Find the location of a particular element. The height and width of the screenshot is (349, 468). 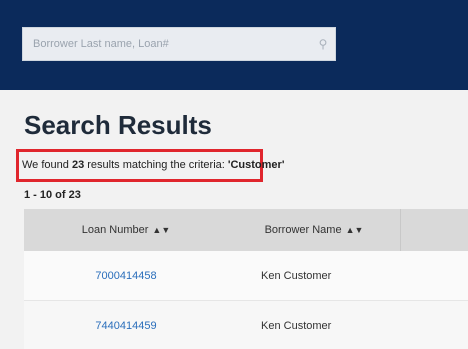

column-header-borrower-name: Borrower Name ▲▼ is located at coordinates (314, 230).